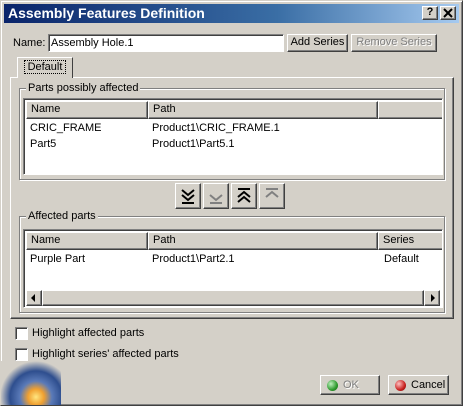 The height and width of the screenshot is (406, 463). Describe the element at coordinates (231, 13) in the screenshot. I see `title-bar: Assembly Features Definition ?` at that location.